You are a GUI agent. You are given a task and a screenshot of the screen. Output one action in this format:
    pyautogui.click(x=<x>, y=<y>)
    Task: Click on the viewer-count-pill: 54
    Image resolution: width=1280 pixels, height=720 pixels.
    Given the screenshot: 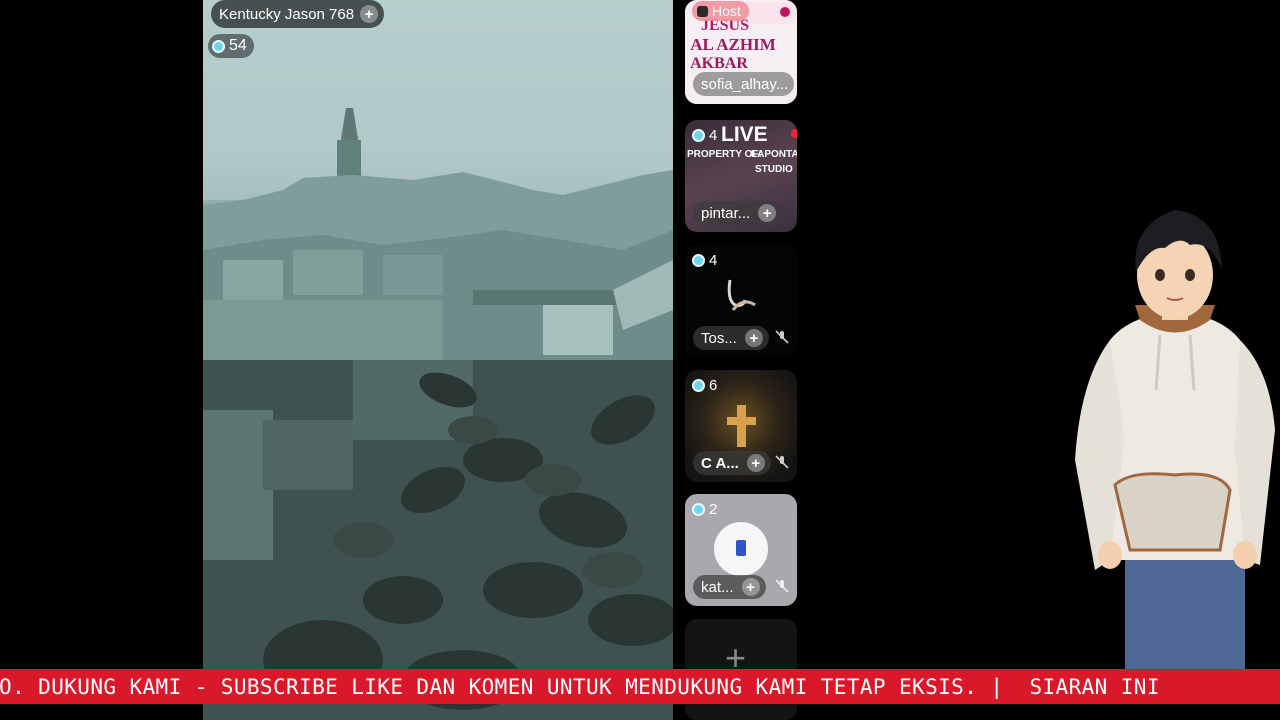 What is the action you would take?
    pyautogui.click(x=231, y=46)
    